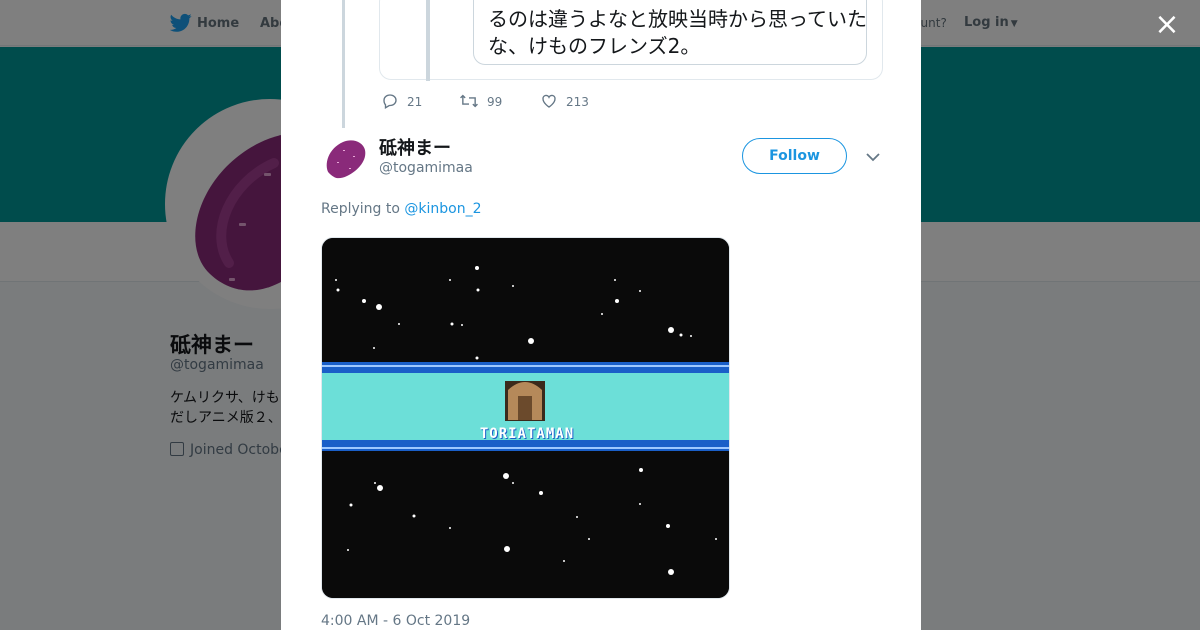  I want to click on heart-icon, so click(549, 101).